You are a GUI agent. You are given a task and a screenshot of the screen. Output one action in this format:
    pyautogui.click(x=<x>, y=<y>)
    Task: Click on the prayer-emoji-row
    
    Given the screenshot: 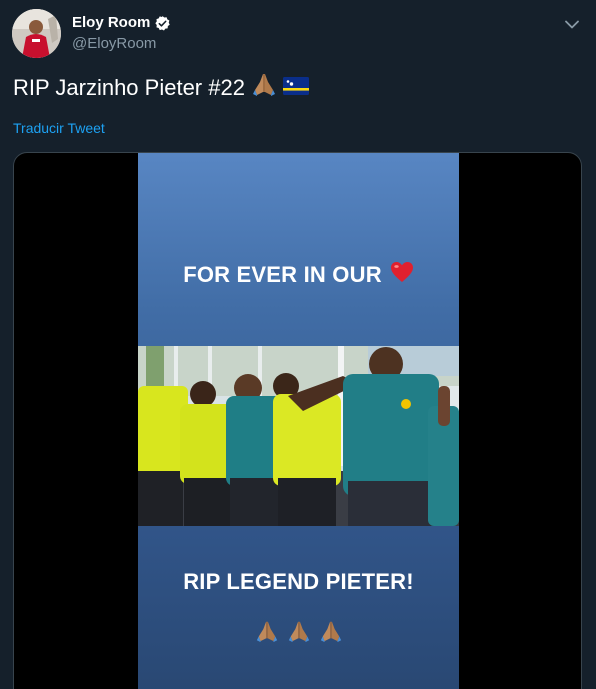 What is the action you would take?
    pyautogui.click(x=298, y=633)
    